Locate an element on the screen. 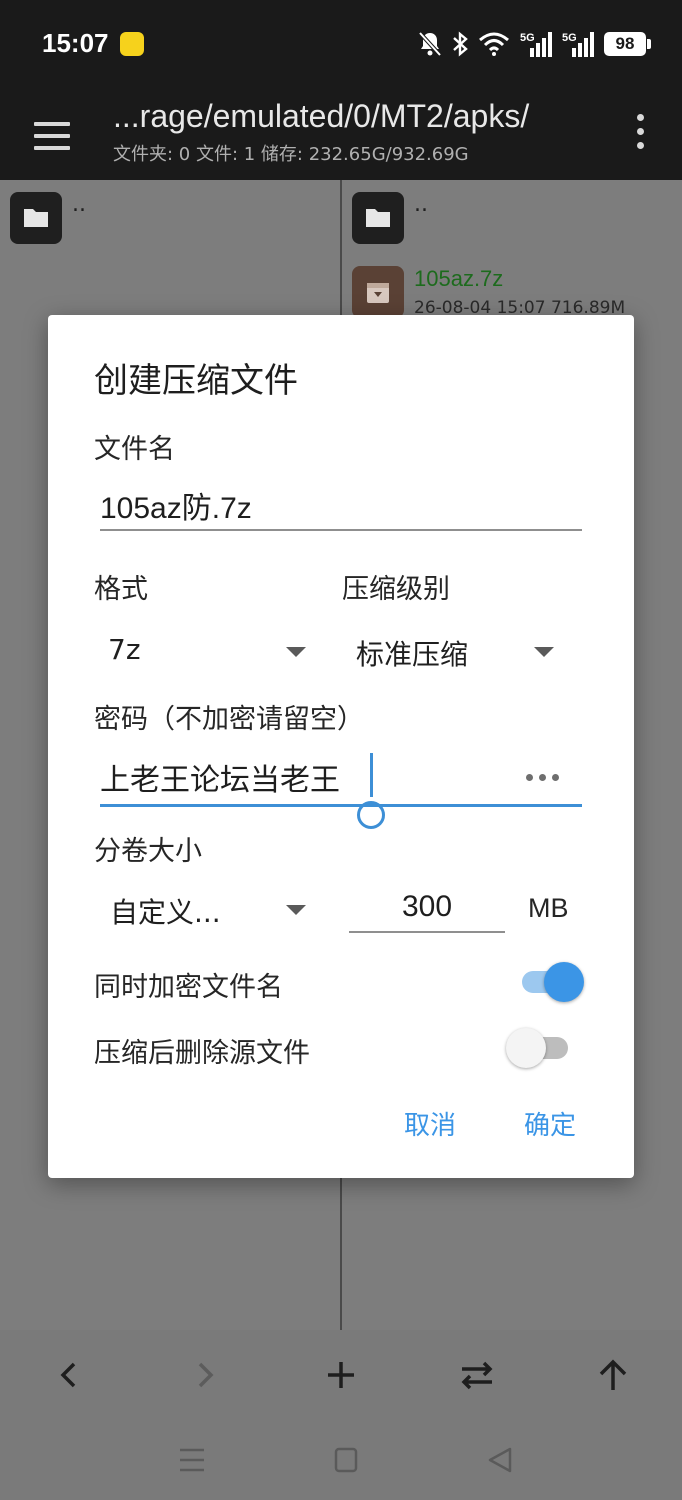 The image size is (682, 1500). menu-icon is located at coordinates (52, 124).